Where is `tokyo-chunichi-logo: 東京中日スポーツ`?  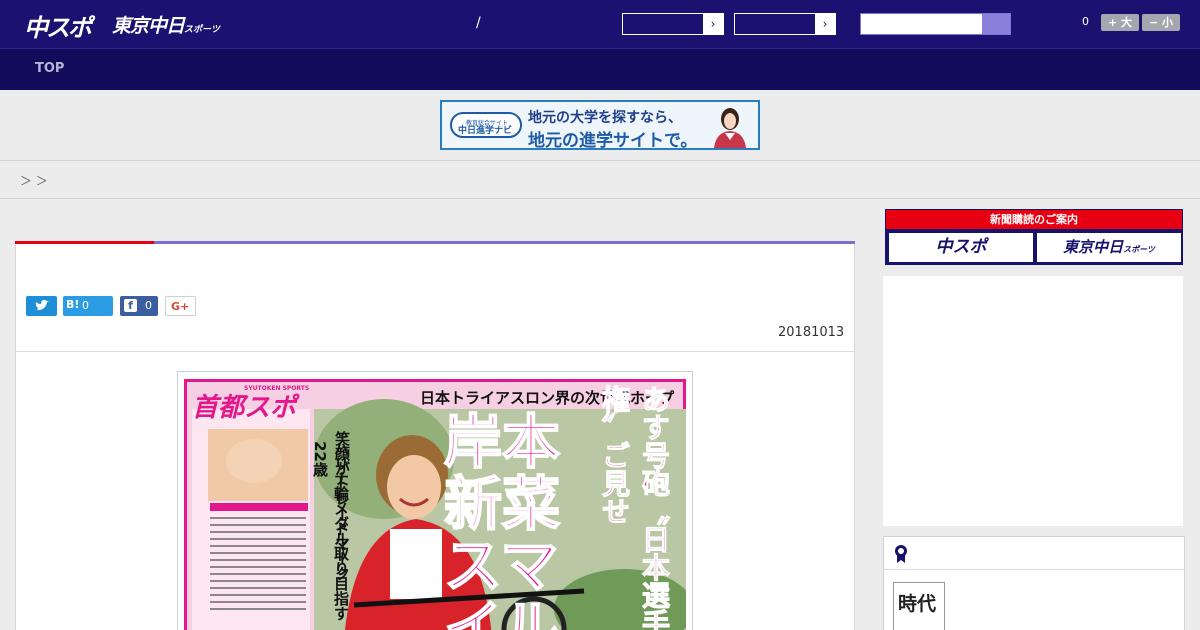 tokyo-chunichi-logo: 東京中日スポーツ is located at coordinates (166, 24).